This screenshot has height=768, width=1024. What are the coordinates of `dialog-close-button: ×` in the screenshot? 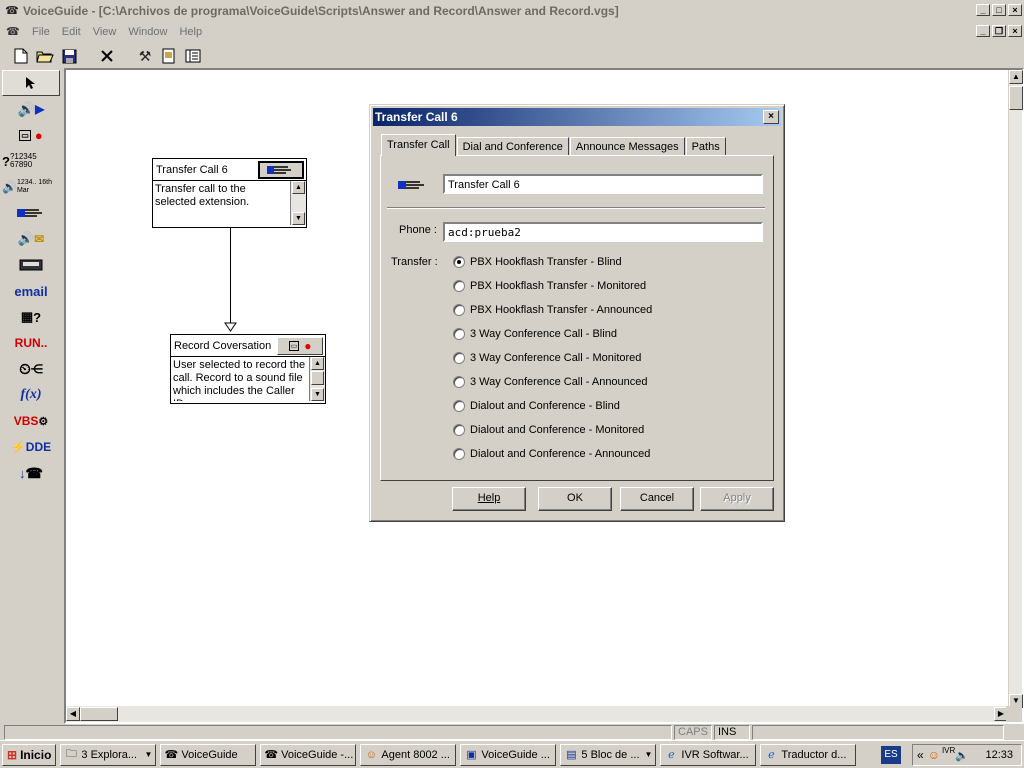 It's located at (771, 117).